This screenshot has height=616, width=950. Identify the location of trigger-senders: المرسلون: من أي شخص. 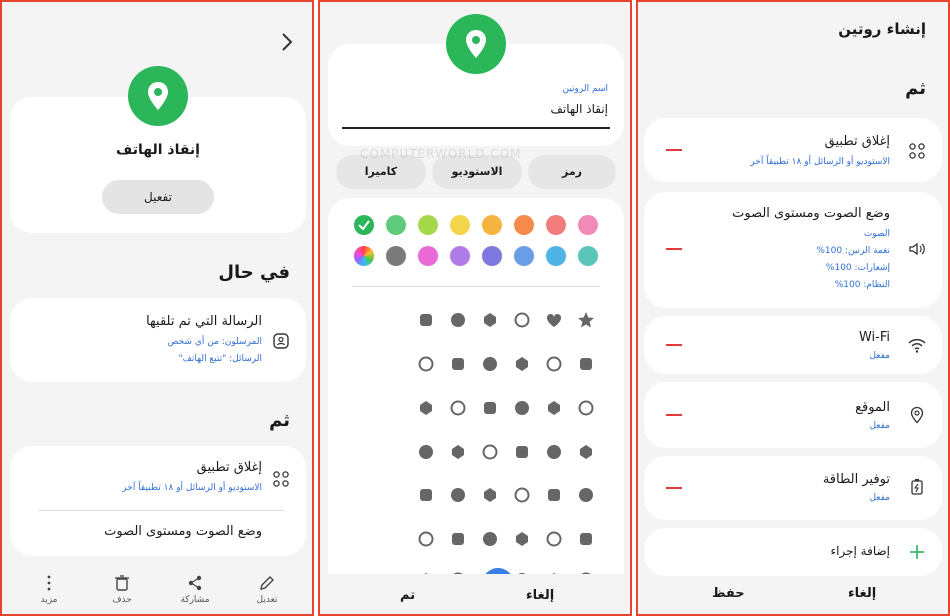
(214, 342).